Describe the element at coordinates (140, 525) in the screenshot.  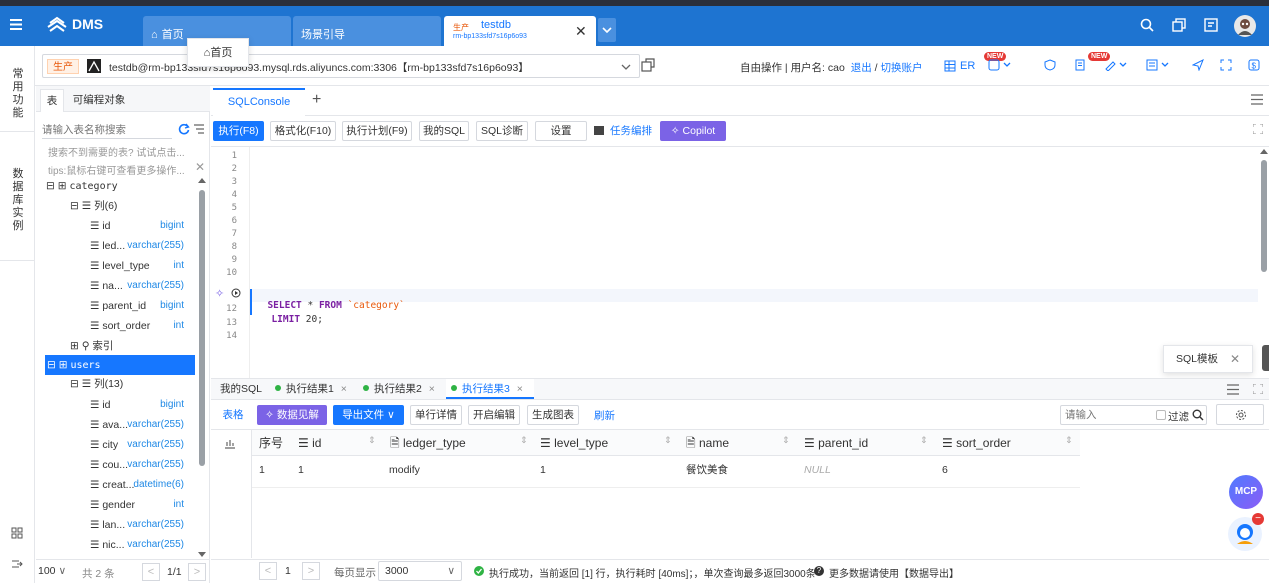
I see `tree-column: ☰ lan... varchar(255)` at that location.